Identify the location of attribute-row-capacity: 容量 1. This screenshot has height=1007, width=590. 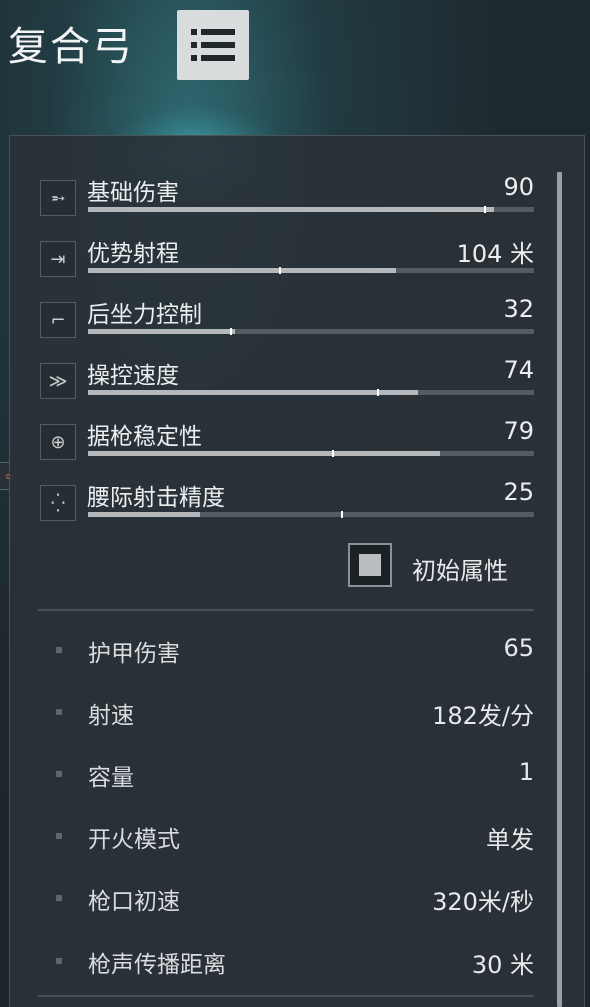
(295, 776).